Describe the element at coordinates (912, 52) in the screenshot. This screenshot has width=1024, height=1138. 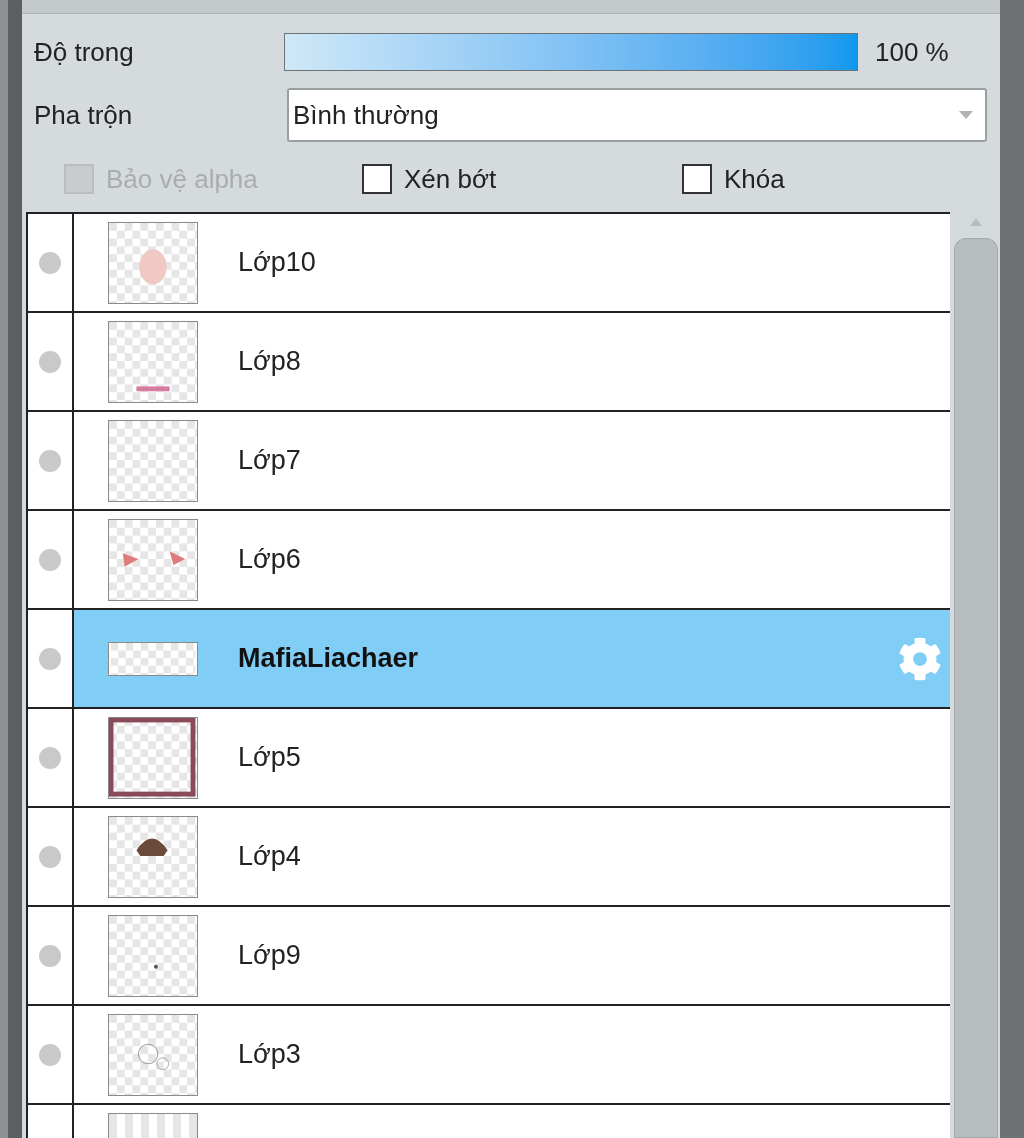
I see `opacity-reading: 100 %` at that location.